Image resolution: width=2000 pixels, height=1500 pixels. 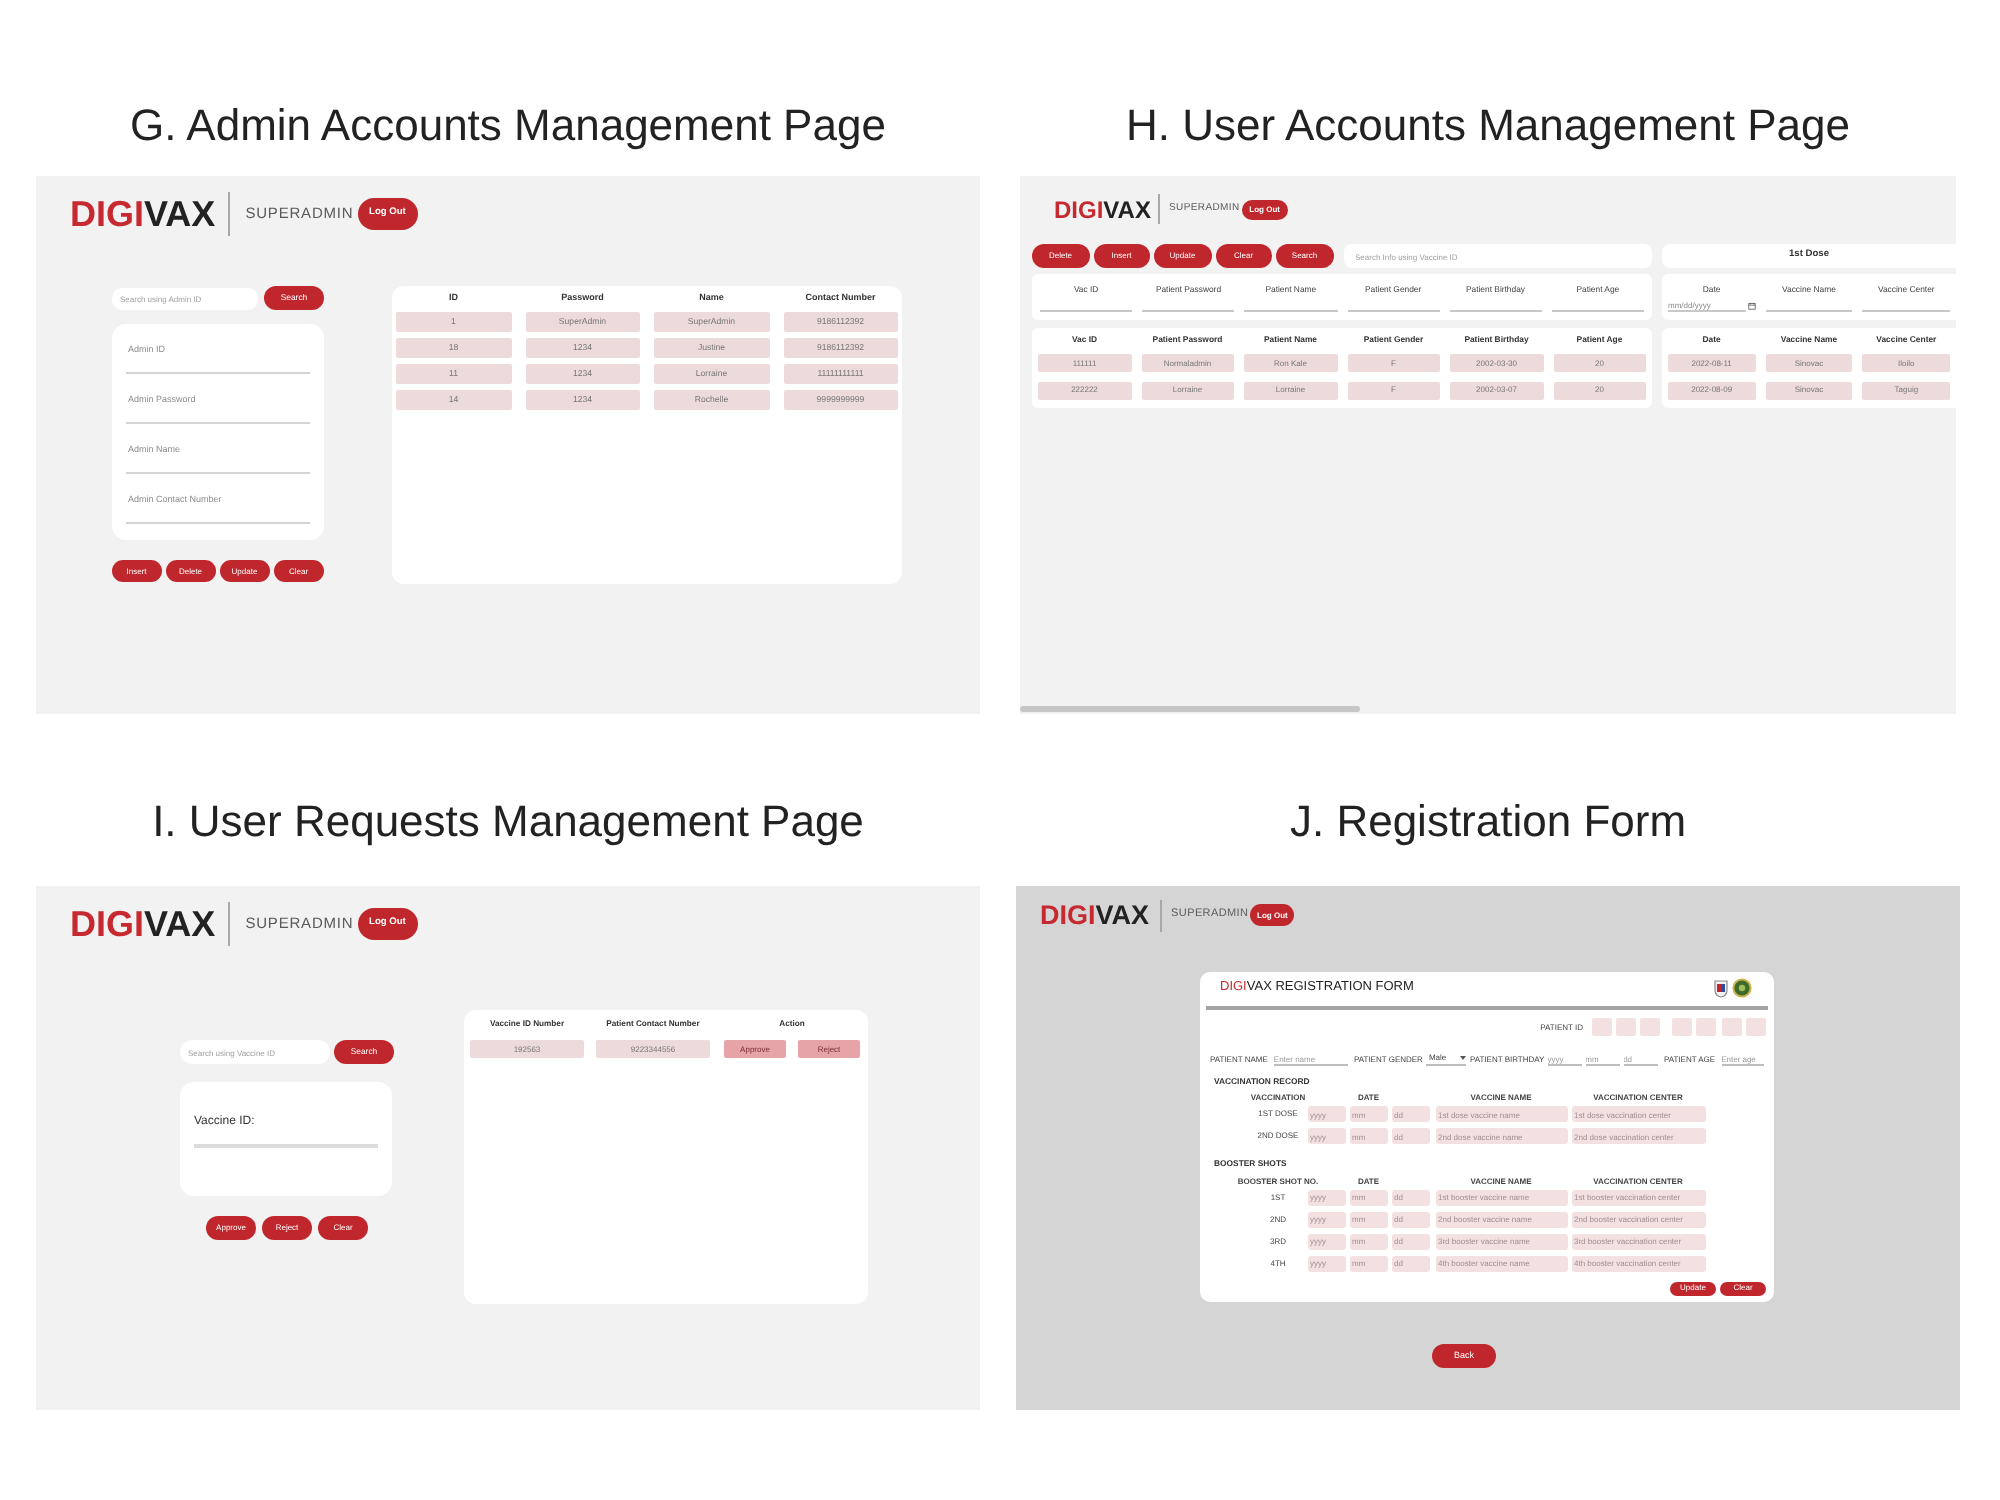 I want to click on figure-caption: J. Registration Form, so click(x=1488, y=822).